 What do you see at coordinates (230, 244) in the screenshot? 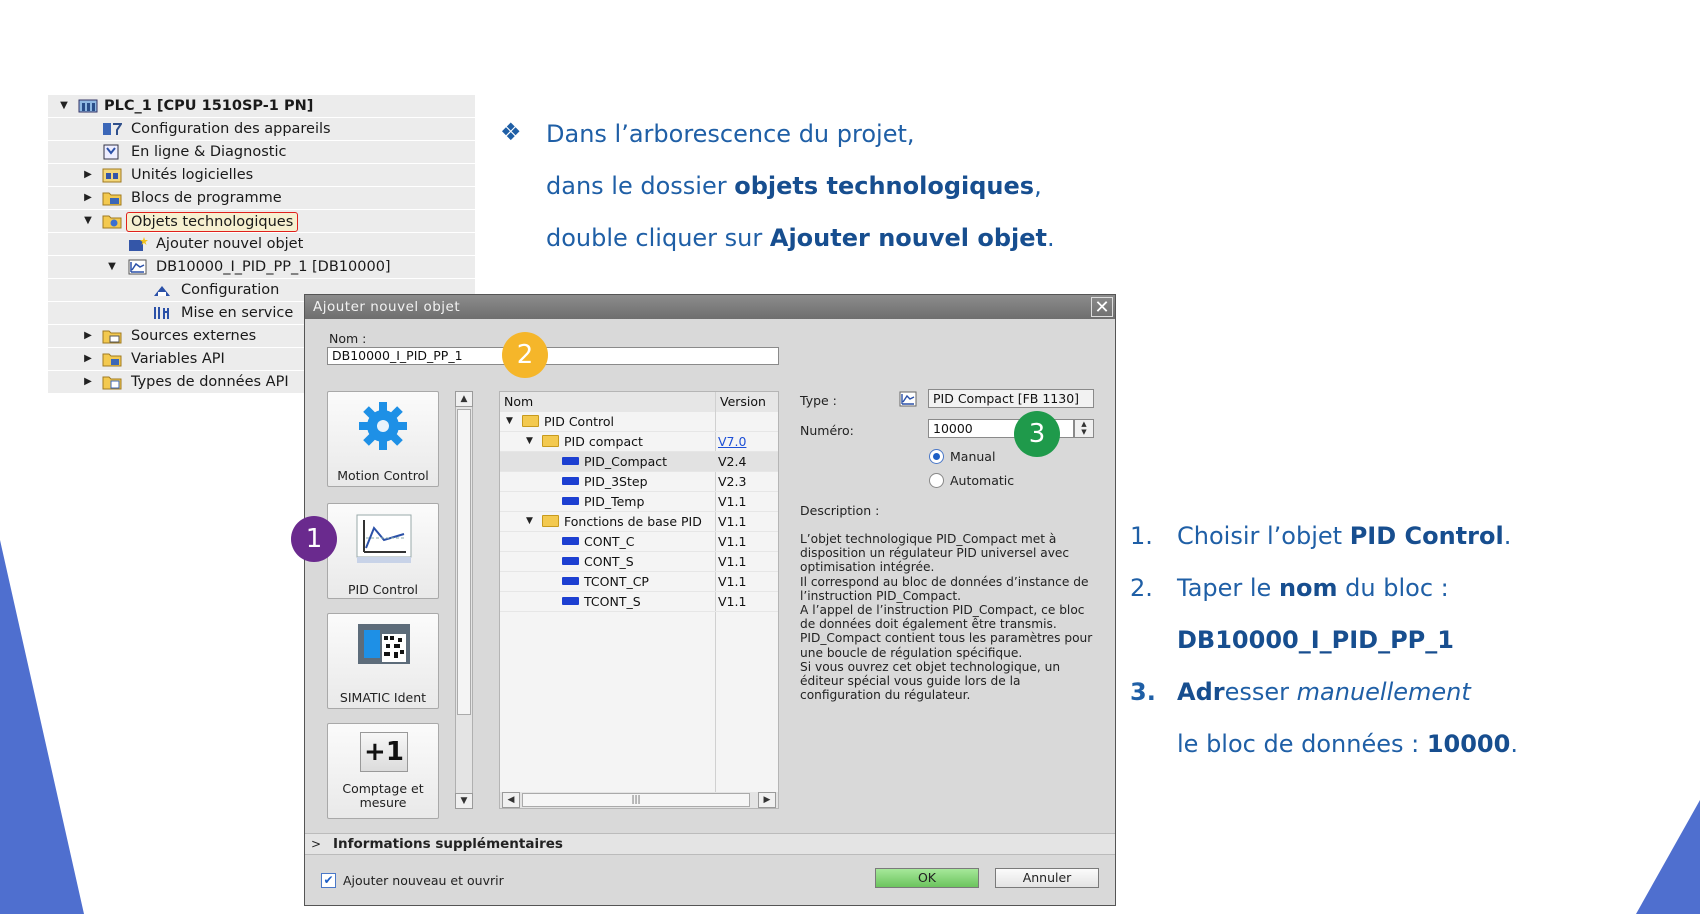
I see `tree-item-label: Ajouter nouvel objet` at bounding box center [230, 244].